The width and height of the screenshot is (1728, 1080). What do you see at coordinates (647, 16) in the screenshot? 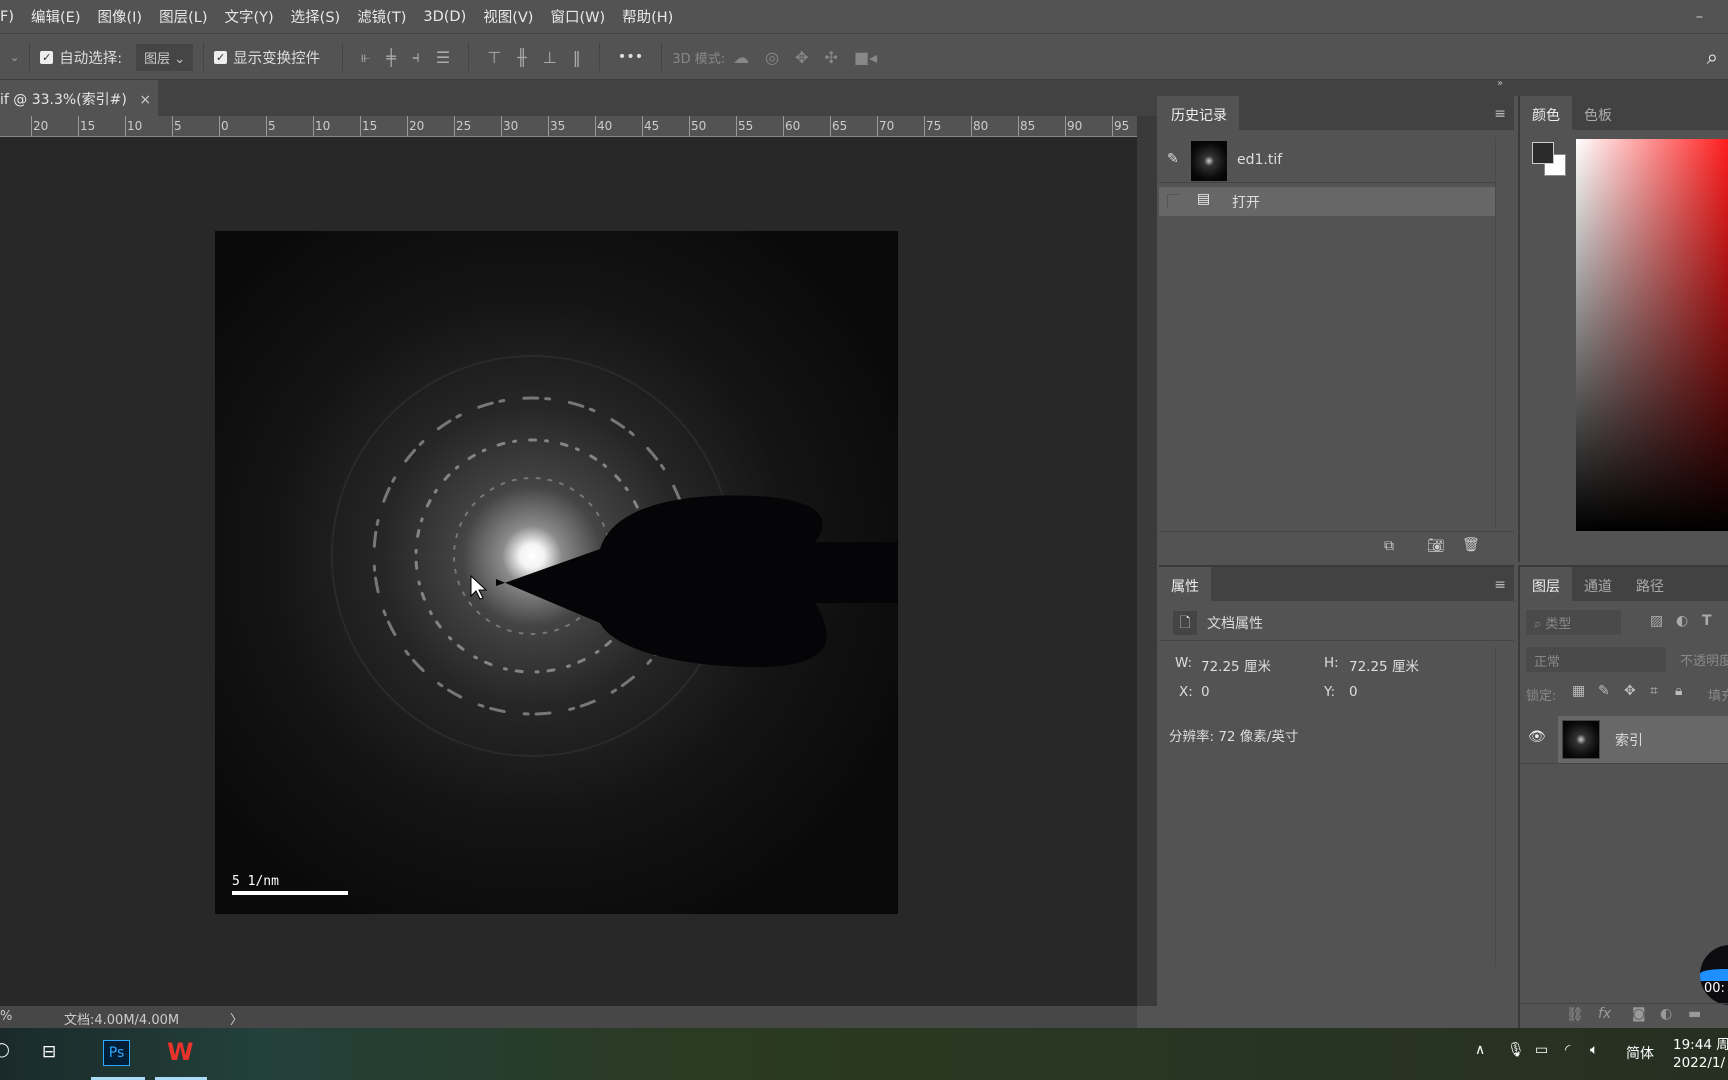
I see `menu-help: 帮助(H)` at bounding box center [647, 16].